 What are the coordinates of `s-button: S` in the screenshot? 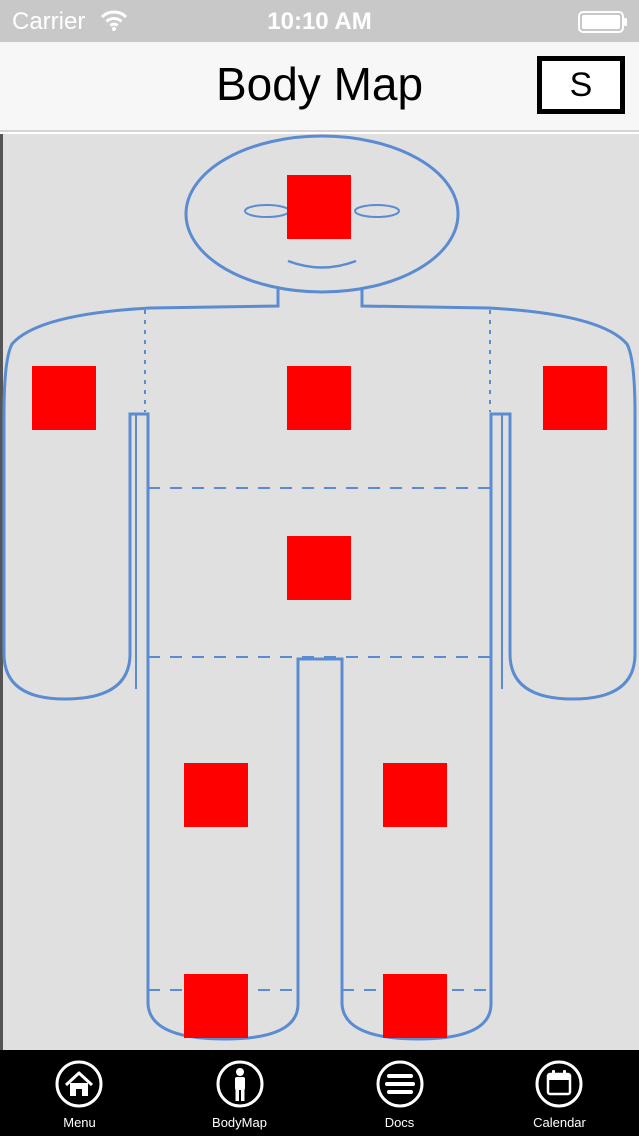 It's located at (581, 85).